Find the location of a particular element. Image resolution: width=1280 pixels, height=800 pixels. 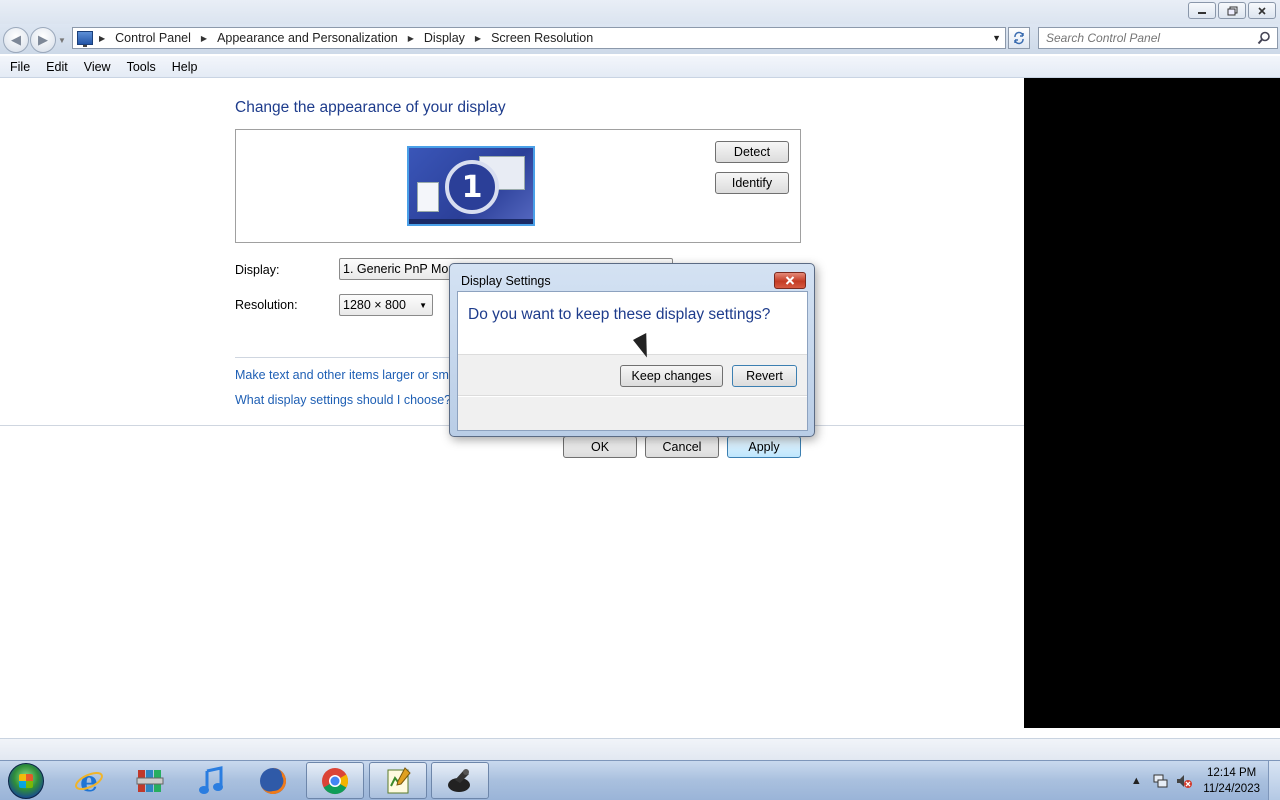

breadcrumb-display: Display is located at coordinates (444, 38).